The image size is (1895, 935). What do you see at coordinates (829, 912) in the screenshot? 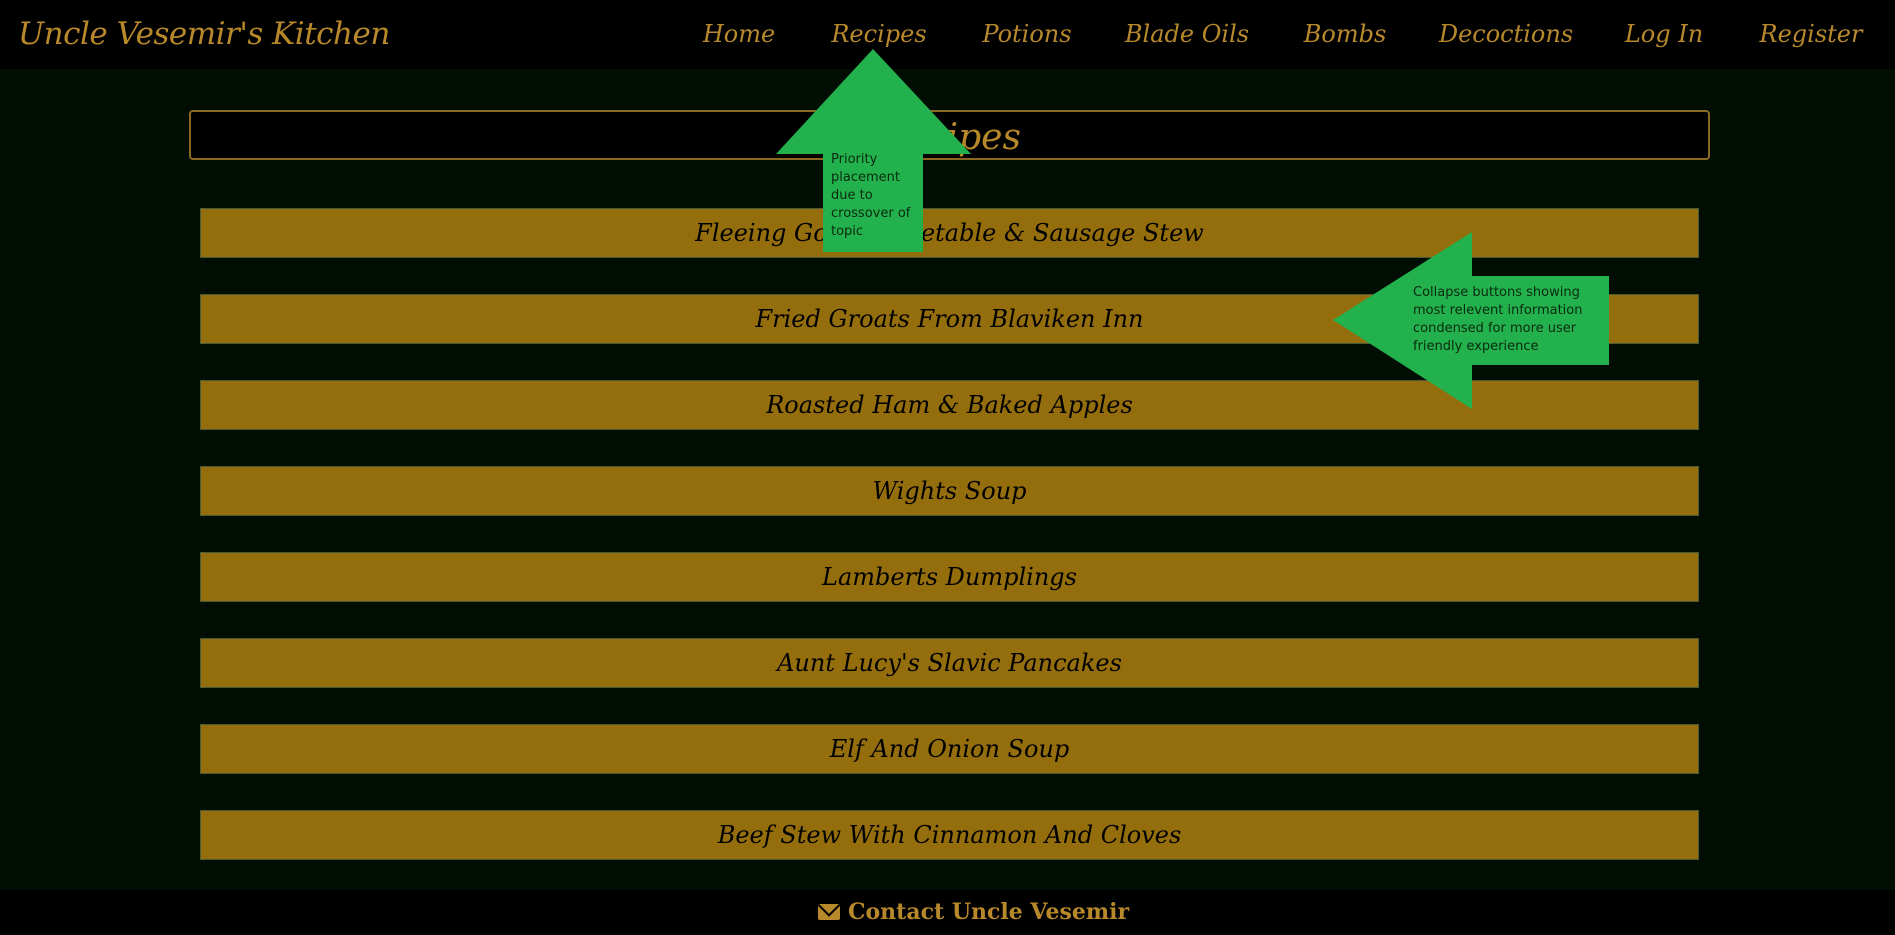
I see `envelope-icon` at bounding box center [829, 912].